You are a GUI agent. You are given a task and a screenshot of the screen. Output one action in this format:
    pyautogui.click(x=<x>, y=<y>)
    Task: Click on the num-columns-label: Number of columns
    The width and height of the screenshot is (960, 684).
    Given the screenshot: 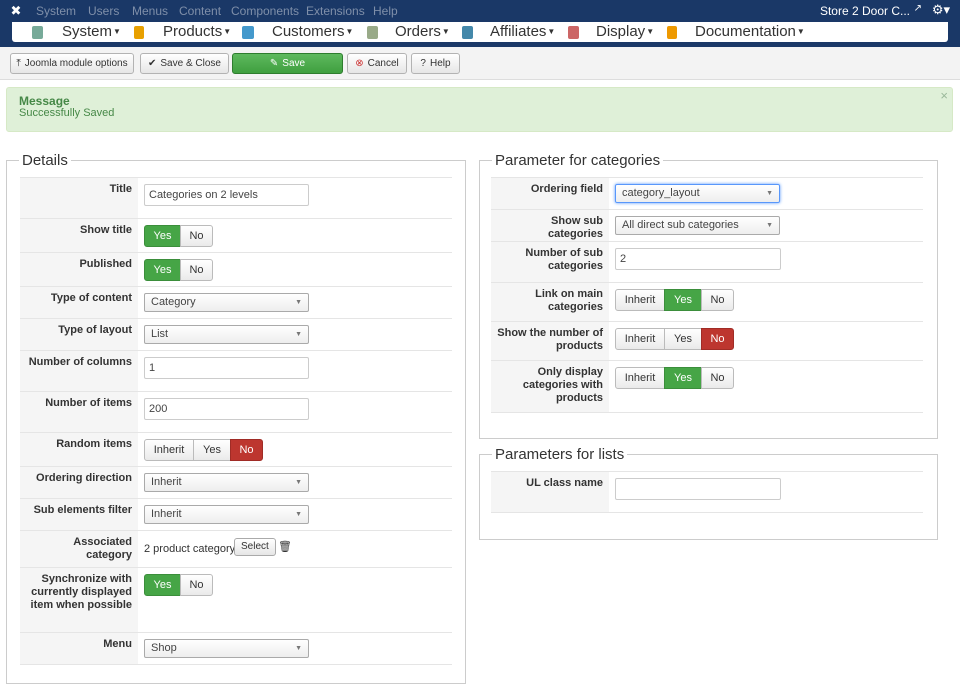 What is the action you would take?
    pyautogui.click(x=79, y=371)
    